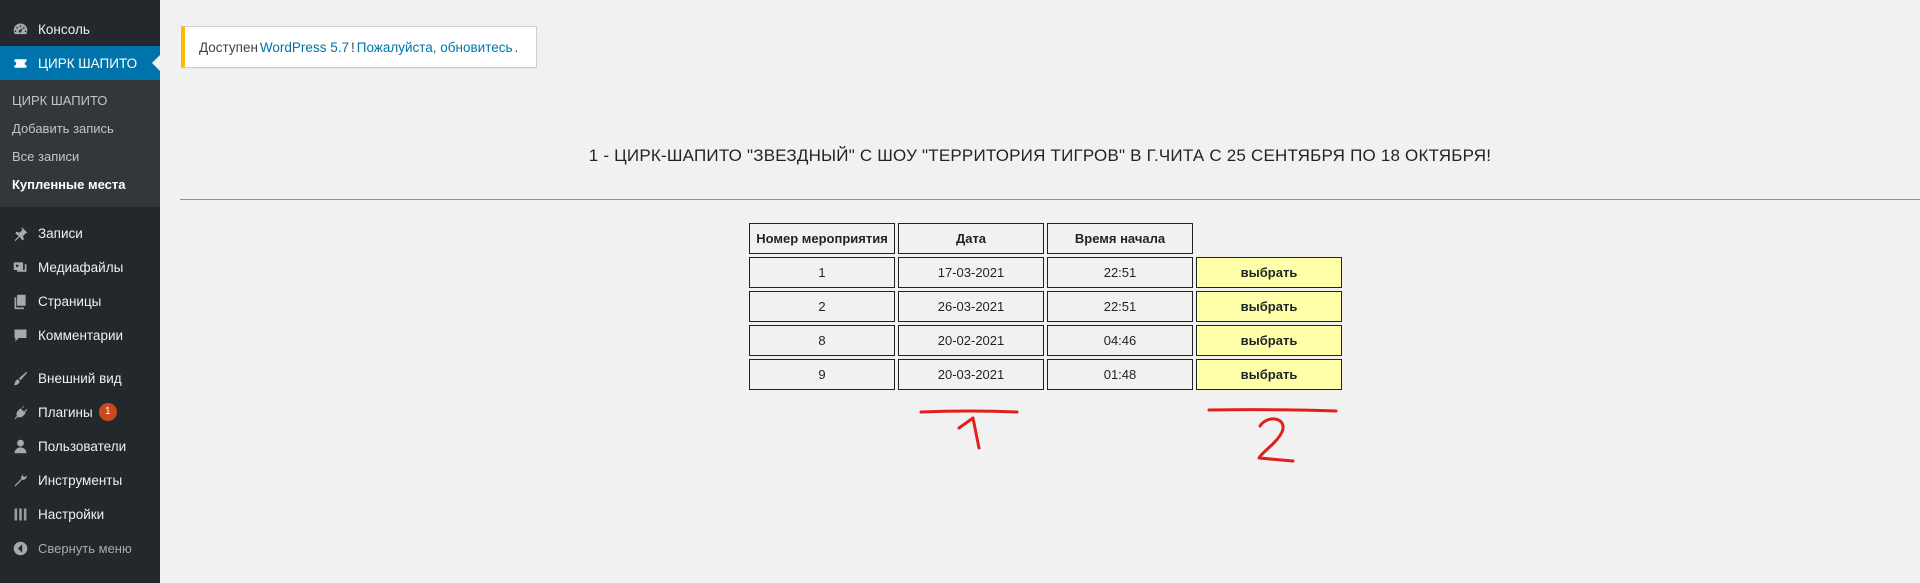  Describe the element at coordinates (822, 340) in the screenshot. I see `cell-event-number: 8` at that location.